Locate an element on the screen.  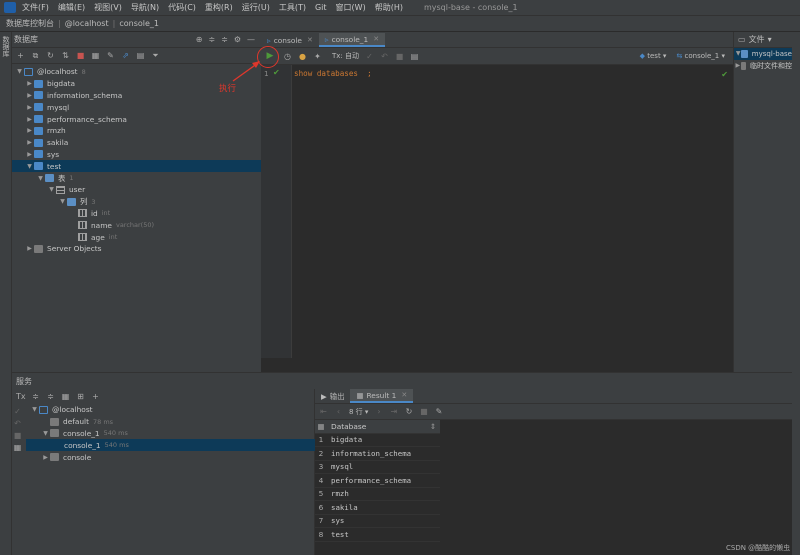
grid-cell: mysql is located at coordinates (383, 466).